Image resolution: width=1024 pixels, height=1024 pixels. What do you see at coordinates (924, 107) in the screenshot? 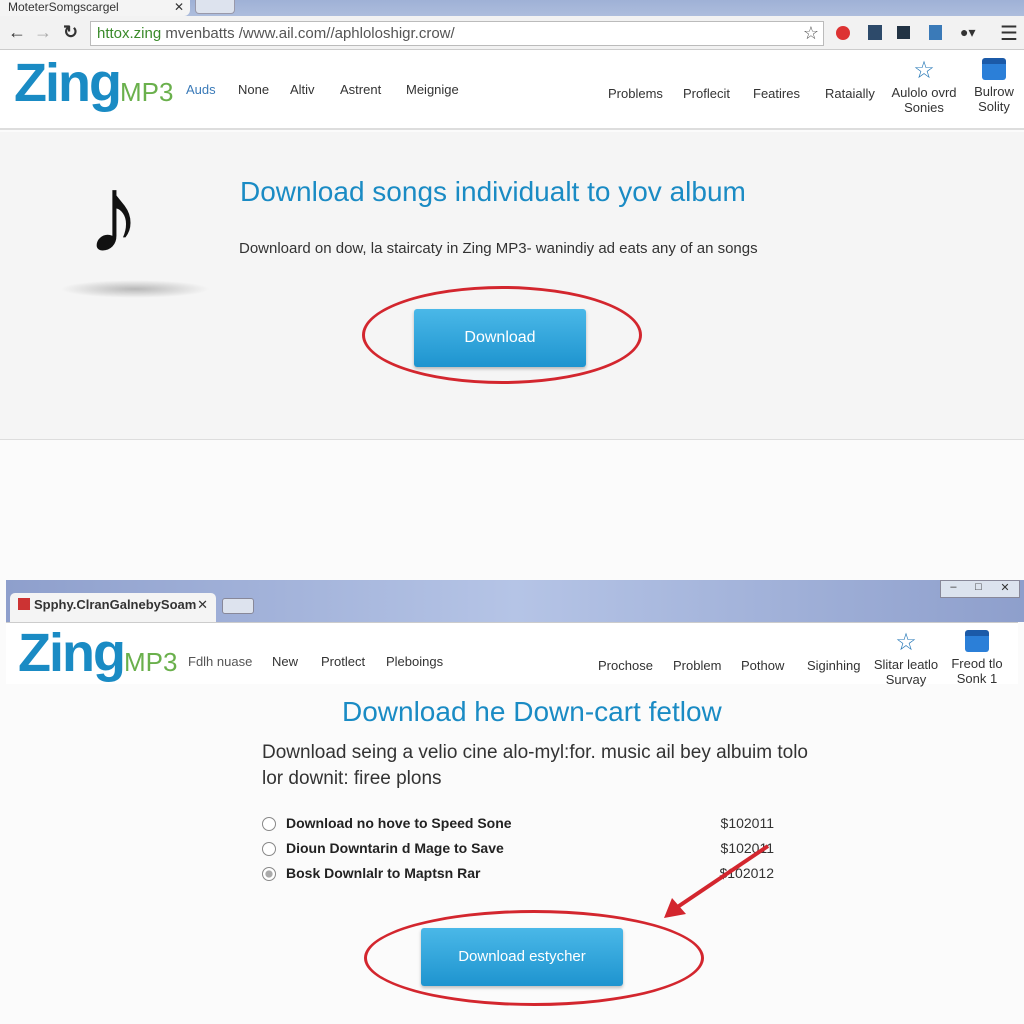
I see `nav-label: Sonies` at bounding box center [924, 107].